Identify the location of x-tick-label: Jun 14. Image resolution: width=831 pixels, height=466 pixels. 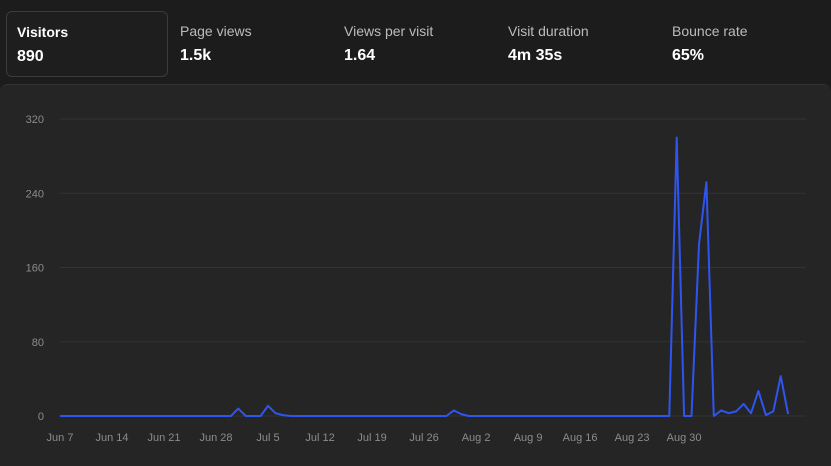
(111, 438).